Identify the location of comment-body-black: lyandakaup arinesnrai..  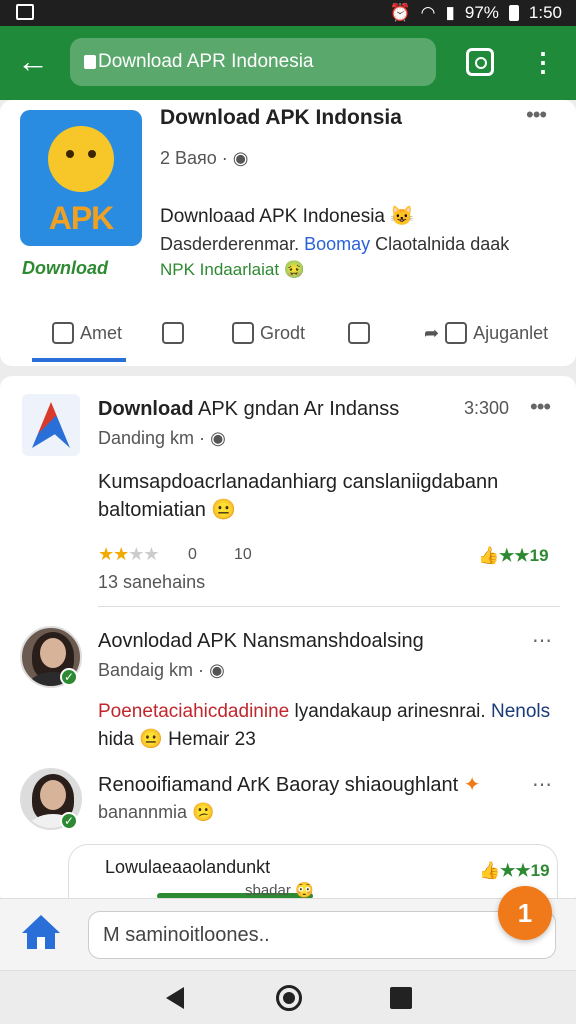
(390, 711).